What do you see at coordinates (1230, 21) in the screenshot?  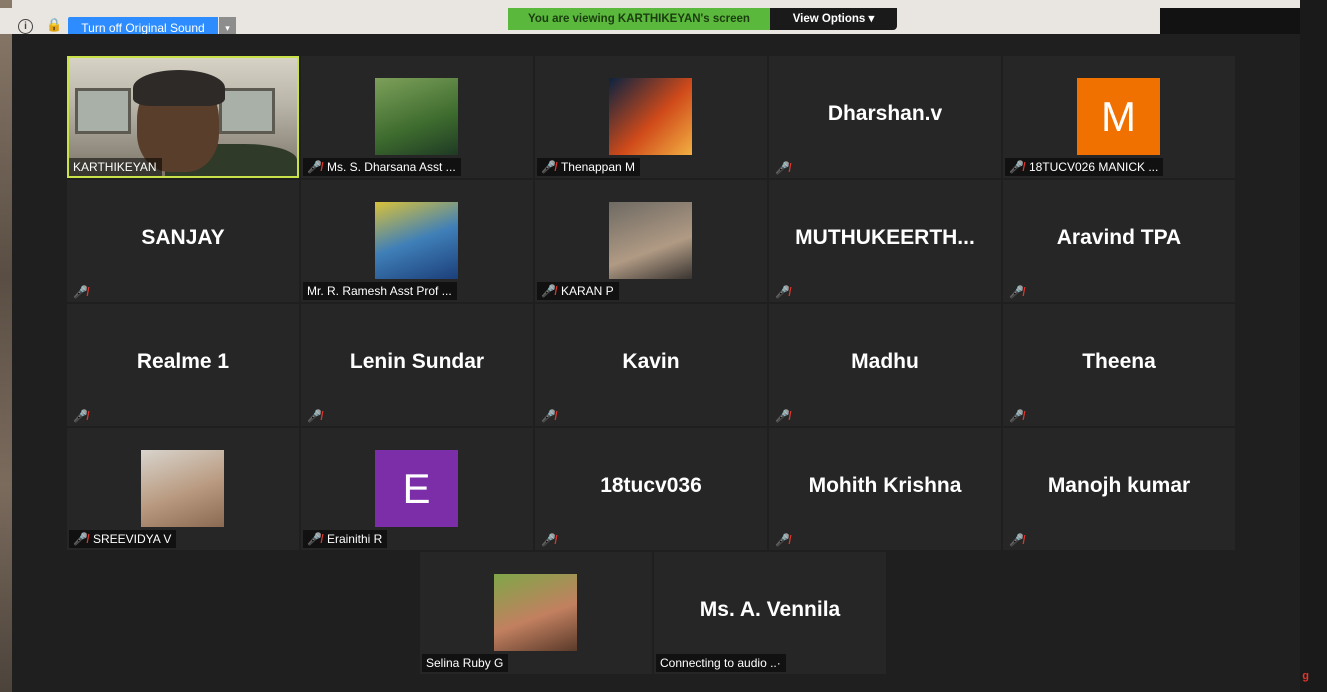 I see `toolbar-dark-area` at bounding box center [1230, 21].